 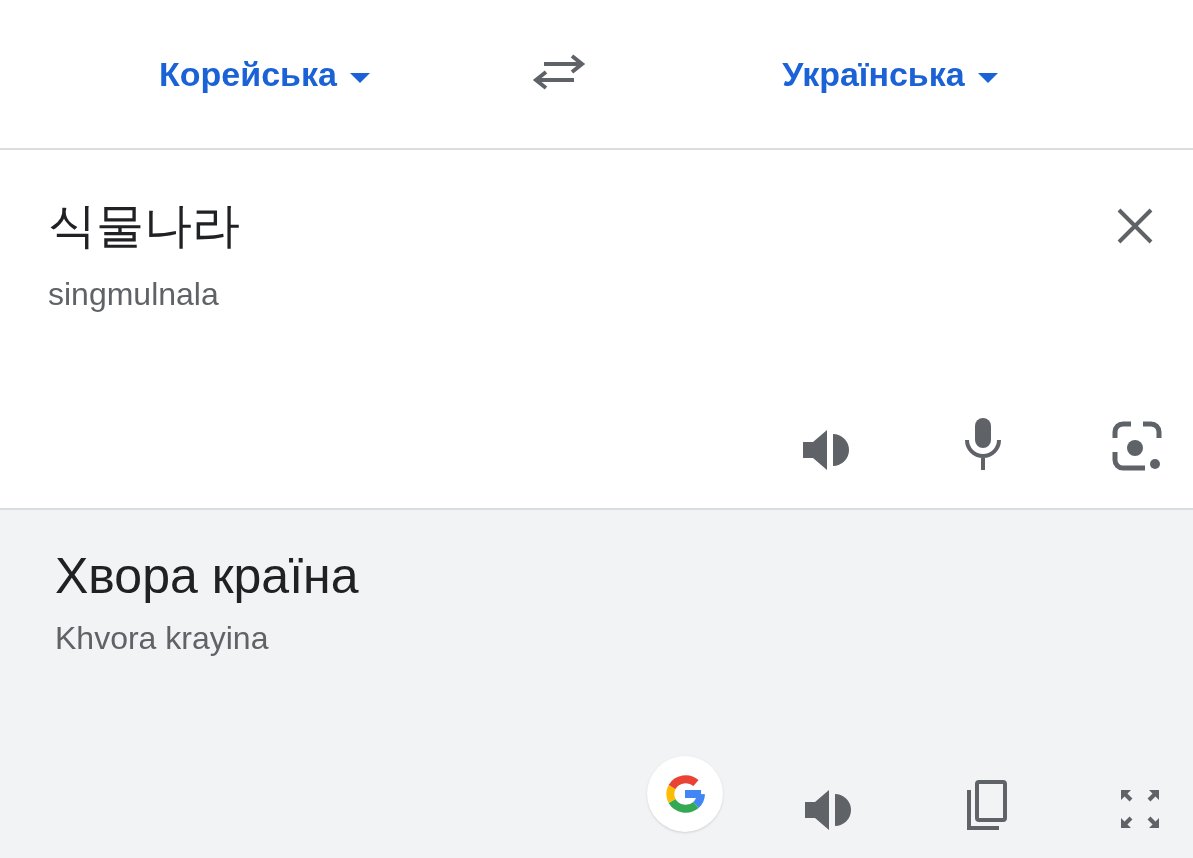 I want to click on microphone-icon, so click(x=983, y=444).